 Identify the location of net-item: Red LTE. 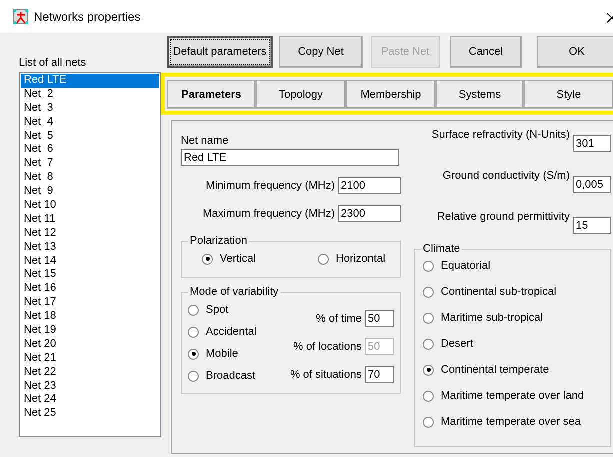
(90, 81).